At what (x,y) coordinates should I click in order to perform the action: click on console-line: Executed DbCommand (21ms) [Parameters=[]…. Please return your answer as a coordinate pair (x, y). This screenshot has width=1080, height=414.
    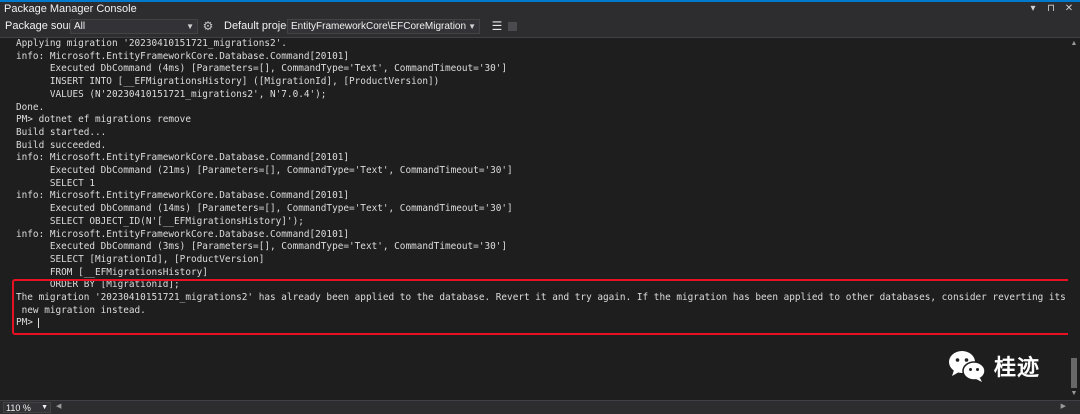
    Looking at the image, I should click on (264, 170).